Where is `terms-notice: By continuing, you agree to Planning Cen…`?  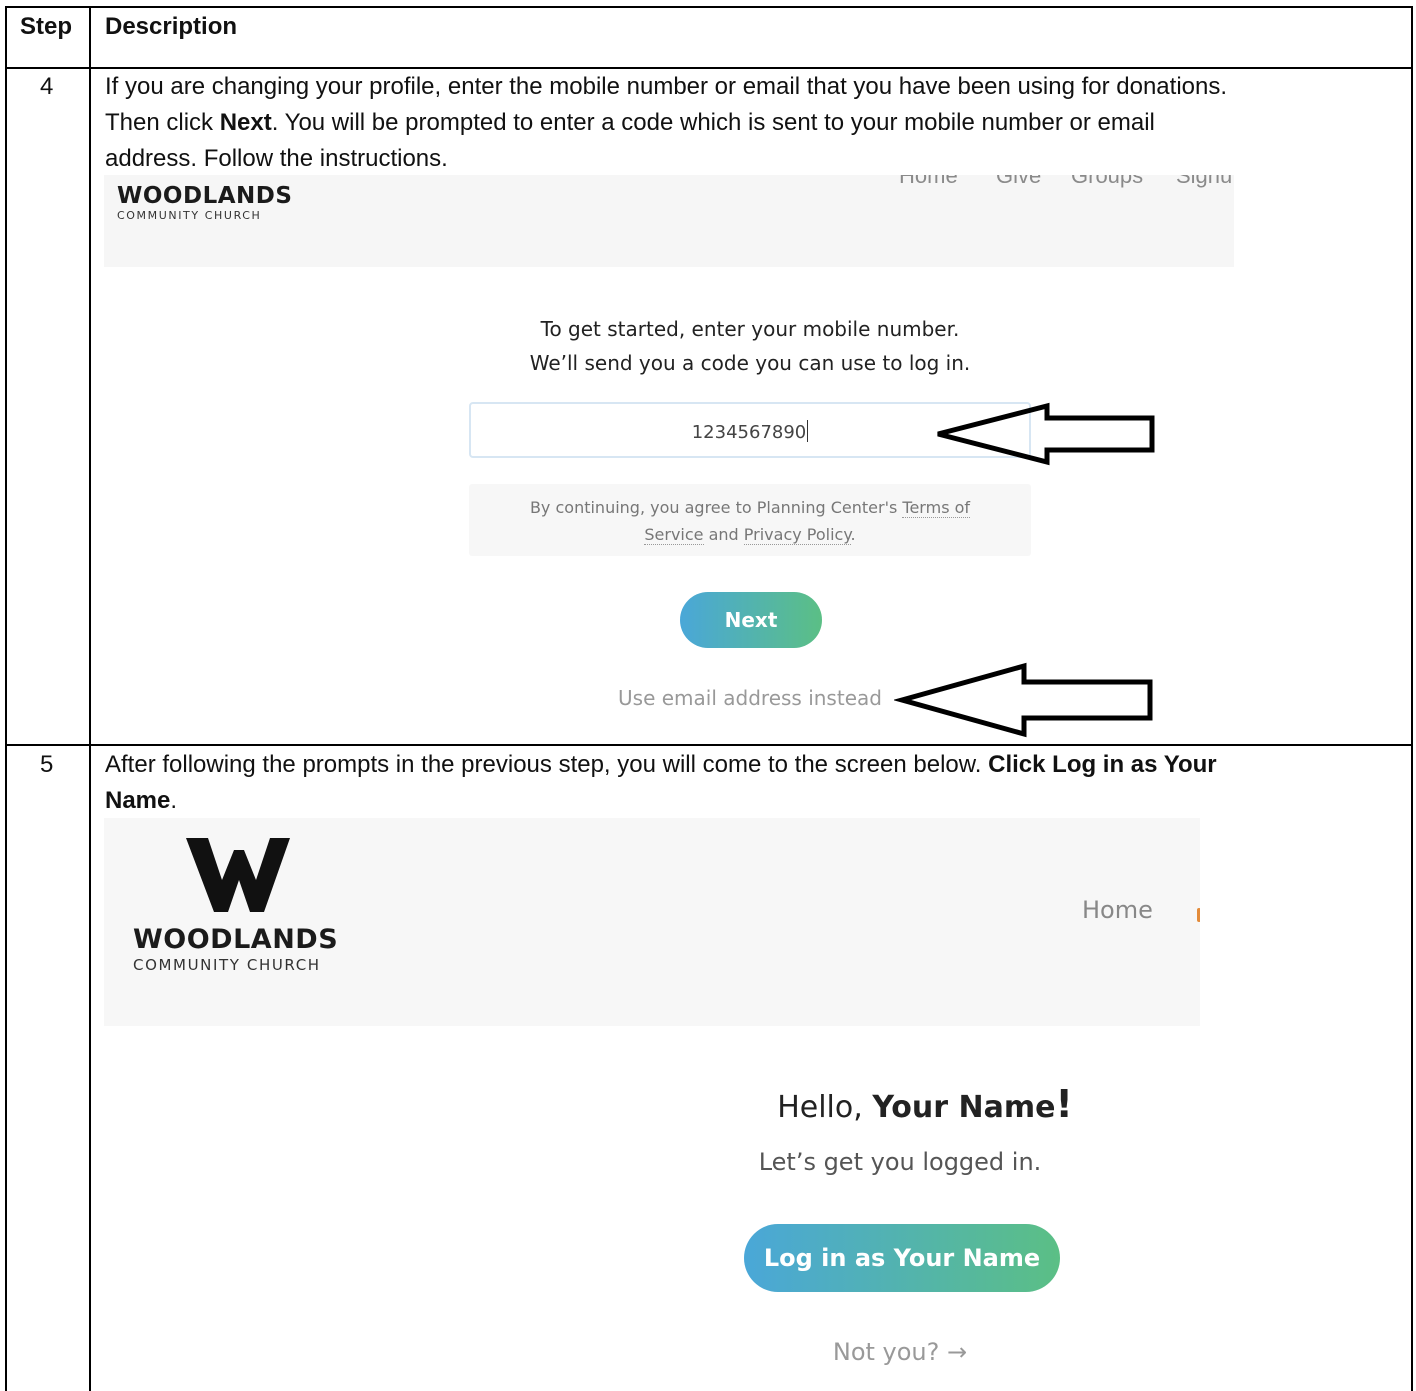 terms-notice: By continuing, you agree to Planning Cen… is located at coordinates (750, 520).